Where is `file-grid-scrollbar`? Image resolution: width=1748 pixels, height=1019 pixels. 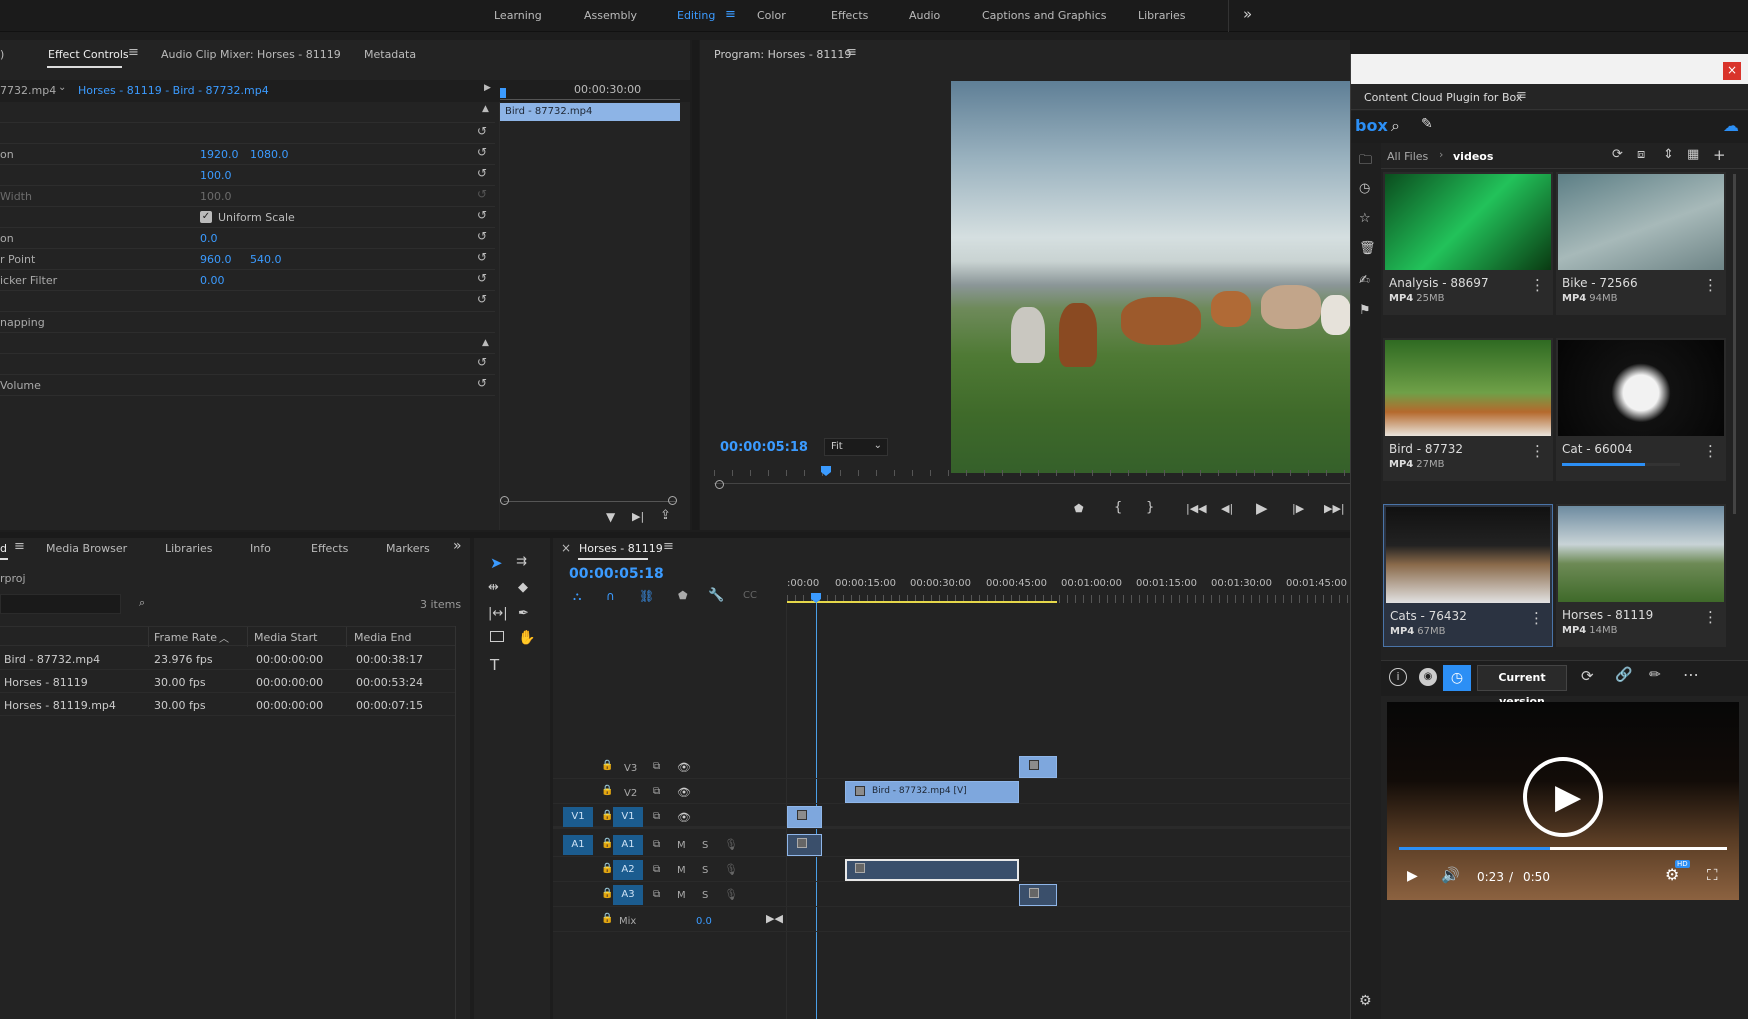
file-grid-scrollbar is located at coordinates (1734, 344).